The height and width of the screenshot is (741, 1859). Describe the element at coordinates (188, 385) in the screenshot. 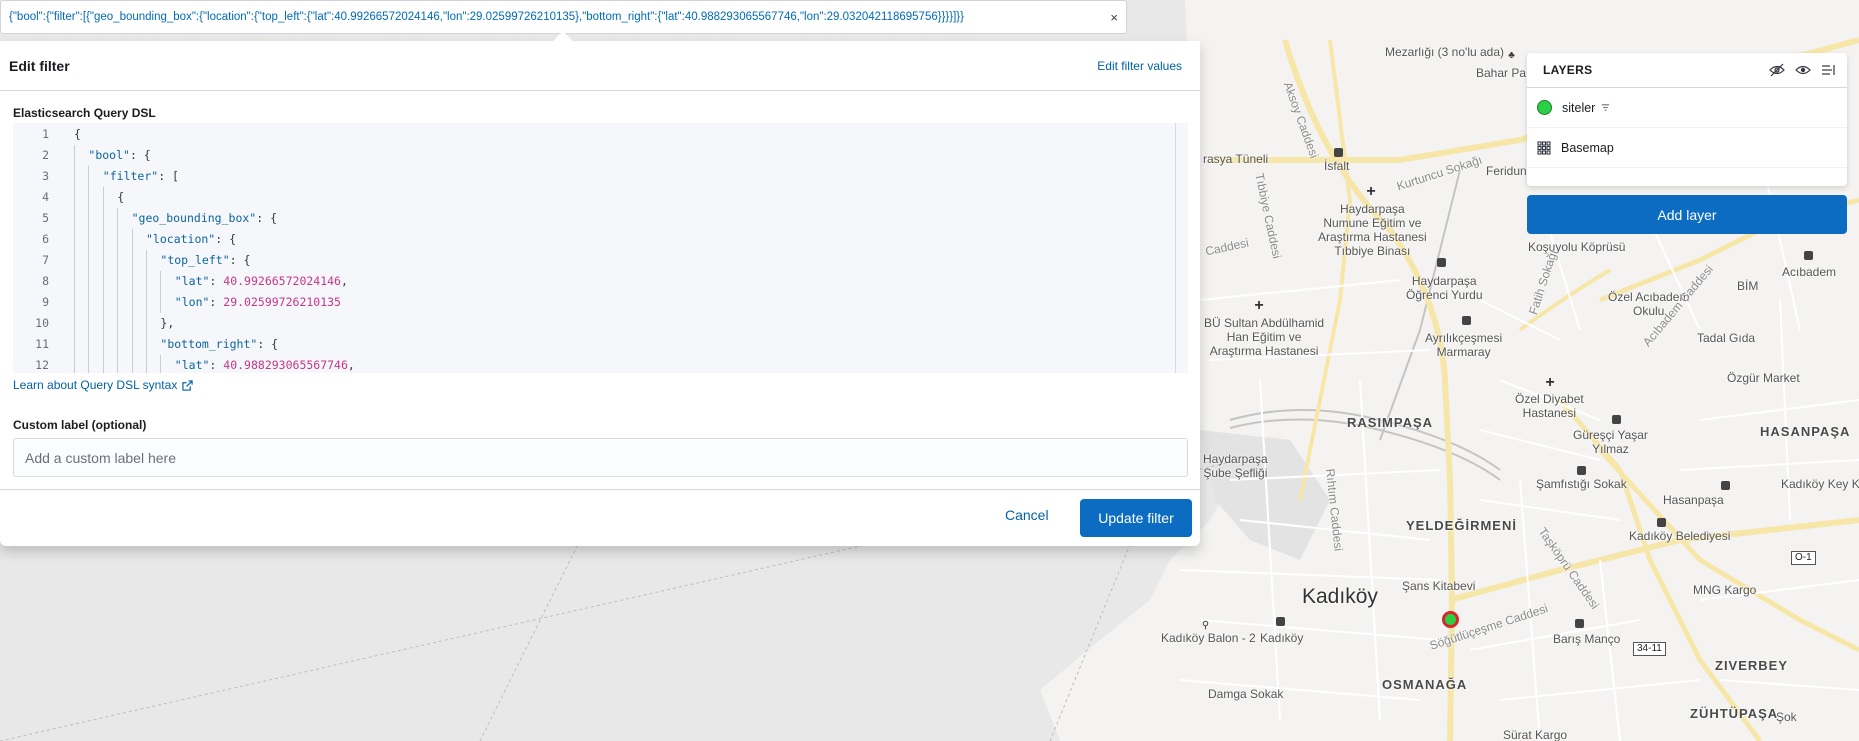

I see `external-link-icon` at that location.